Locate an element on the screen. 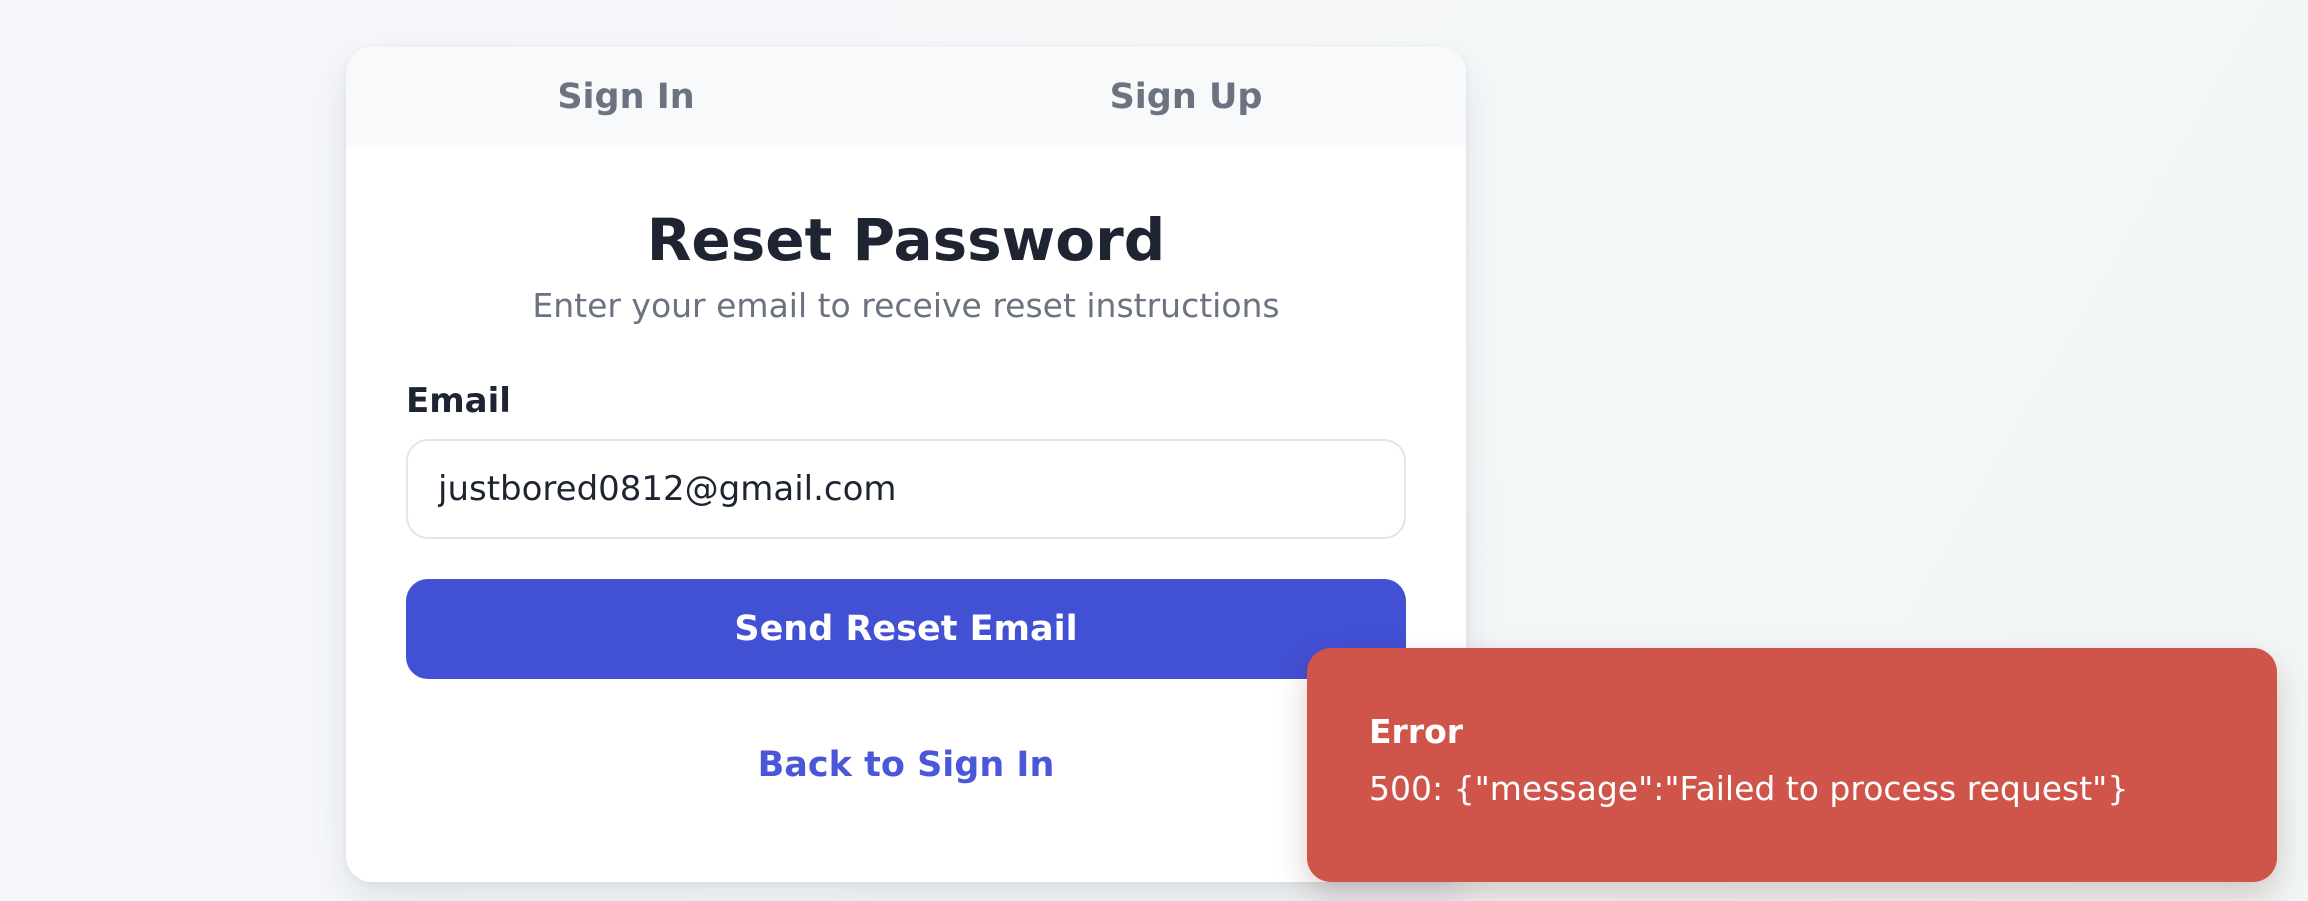  page-title: Reset Password is located at coordinates (906, 240).